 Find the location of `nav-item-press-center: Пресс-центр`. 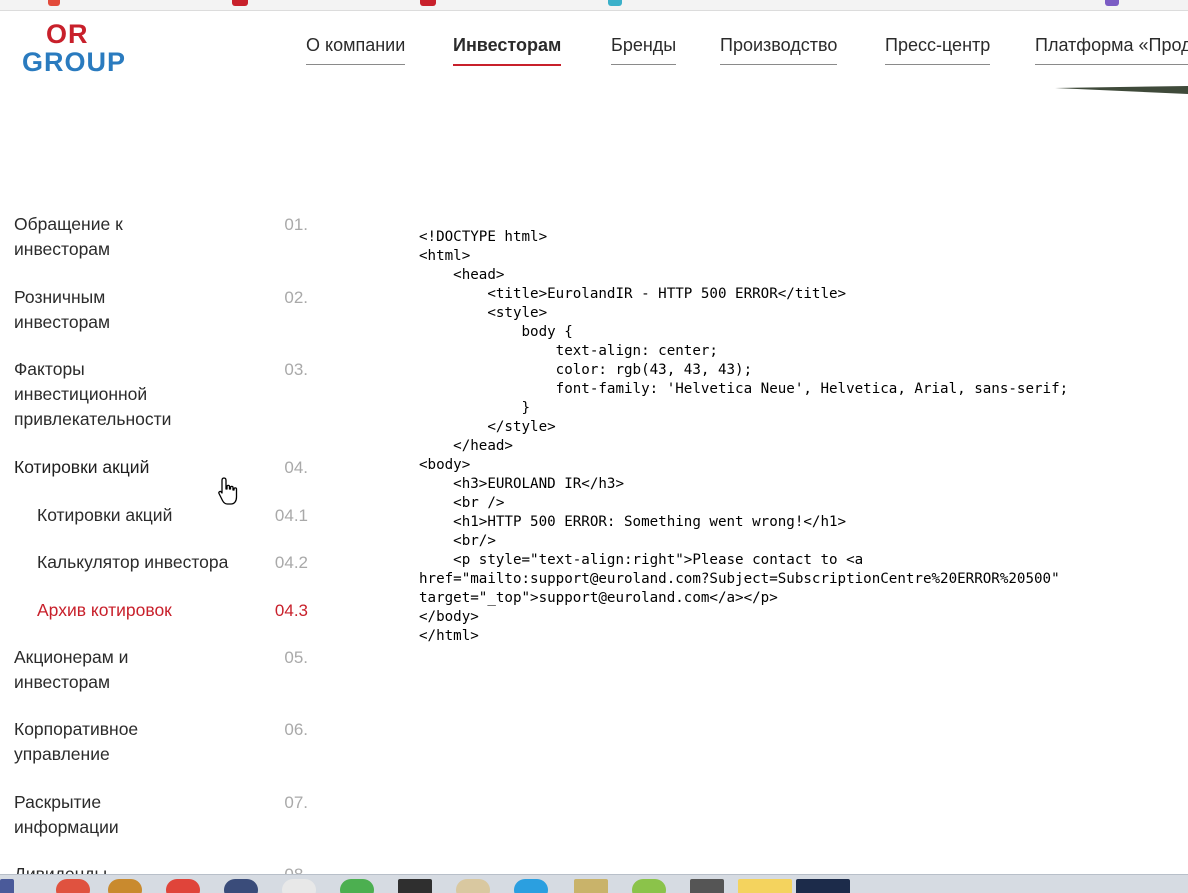

nav-item-press-center: Пресс-центр is located at coordinates (938, 50).